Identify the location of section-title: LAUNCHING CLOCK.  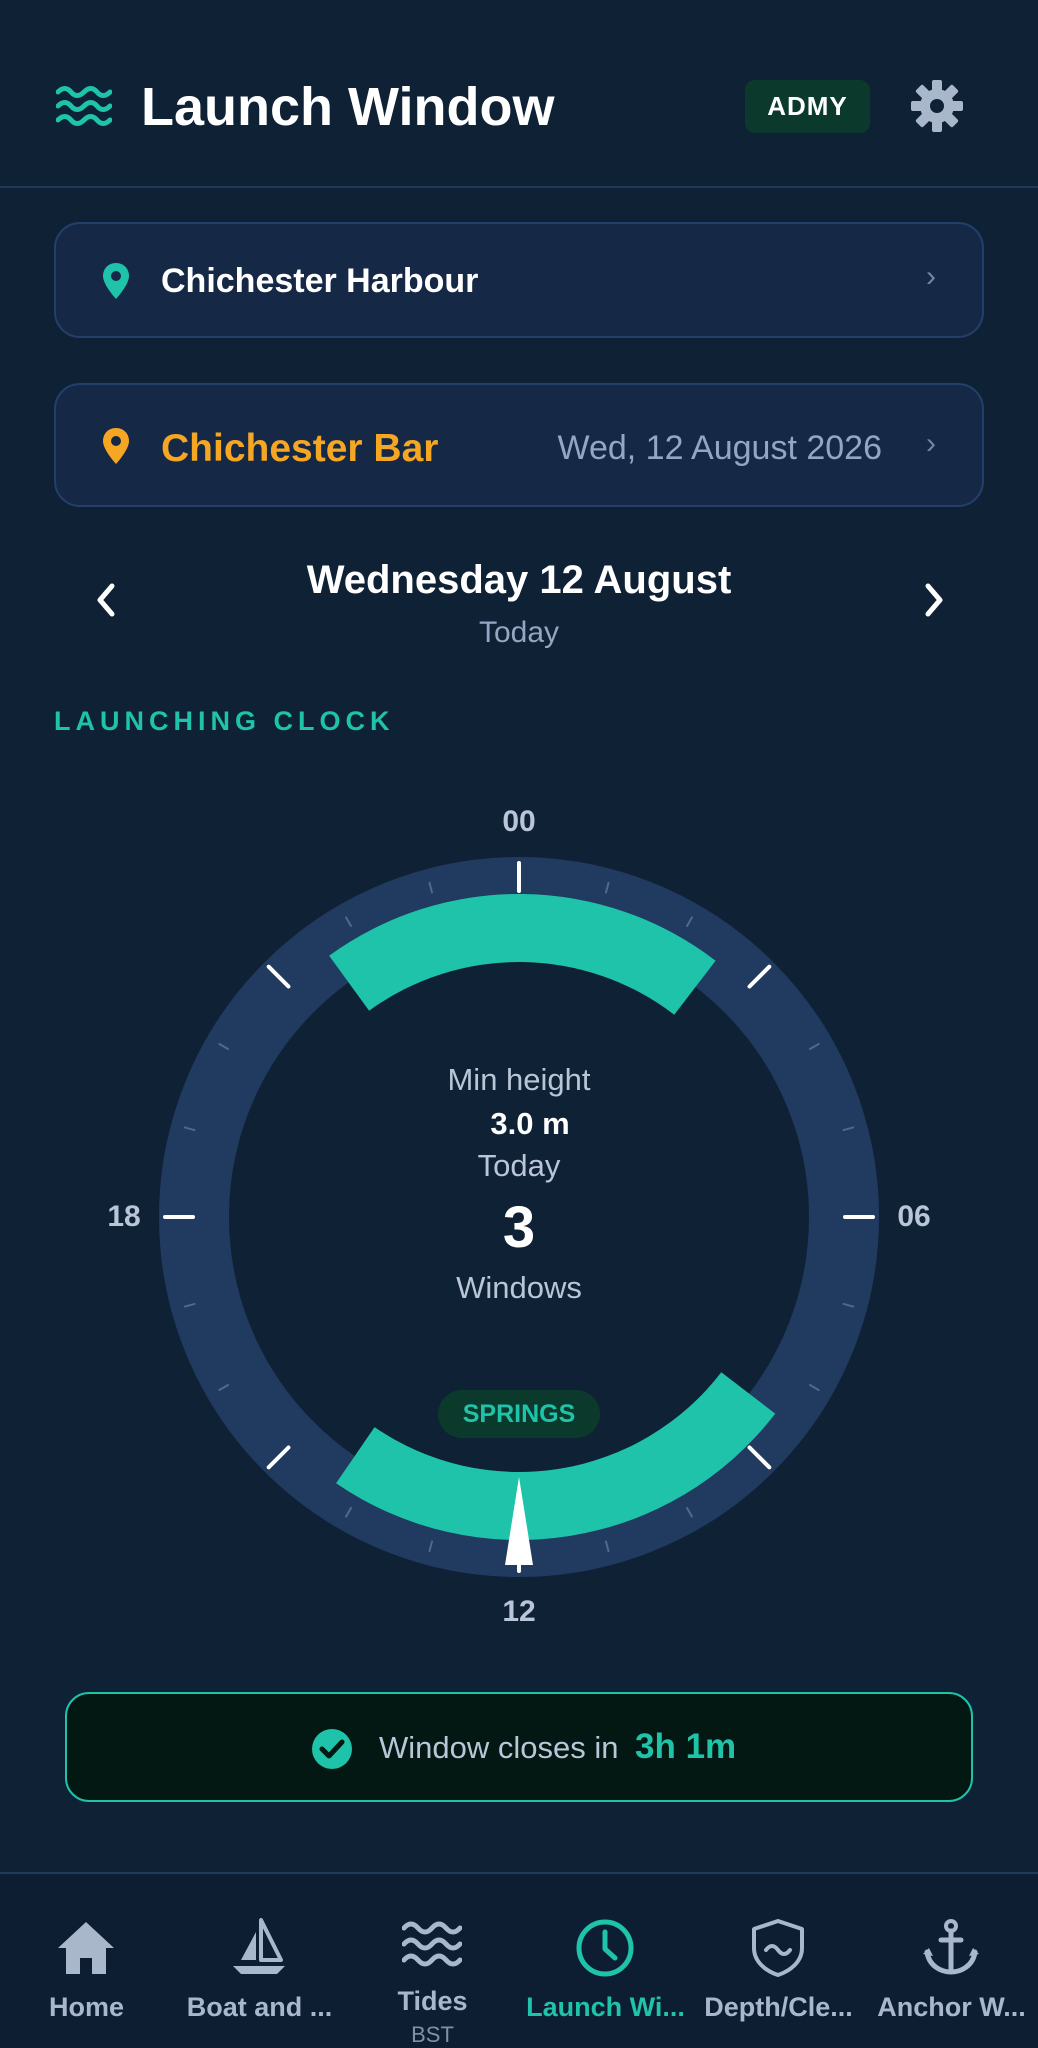
(224, 721).